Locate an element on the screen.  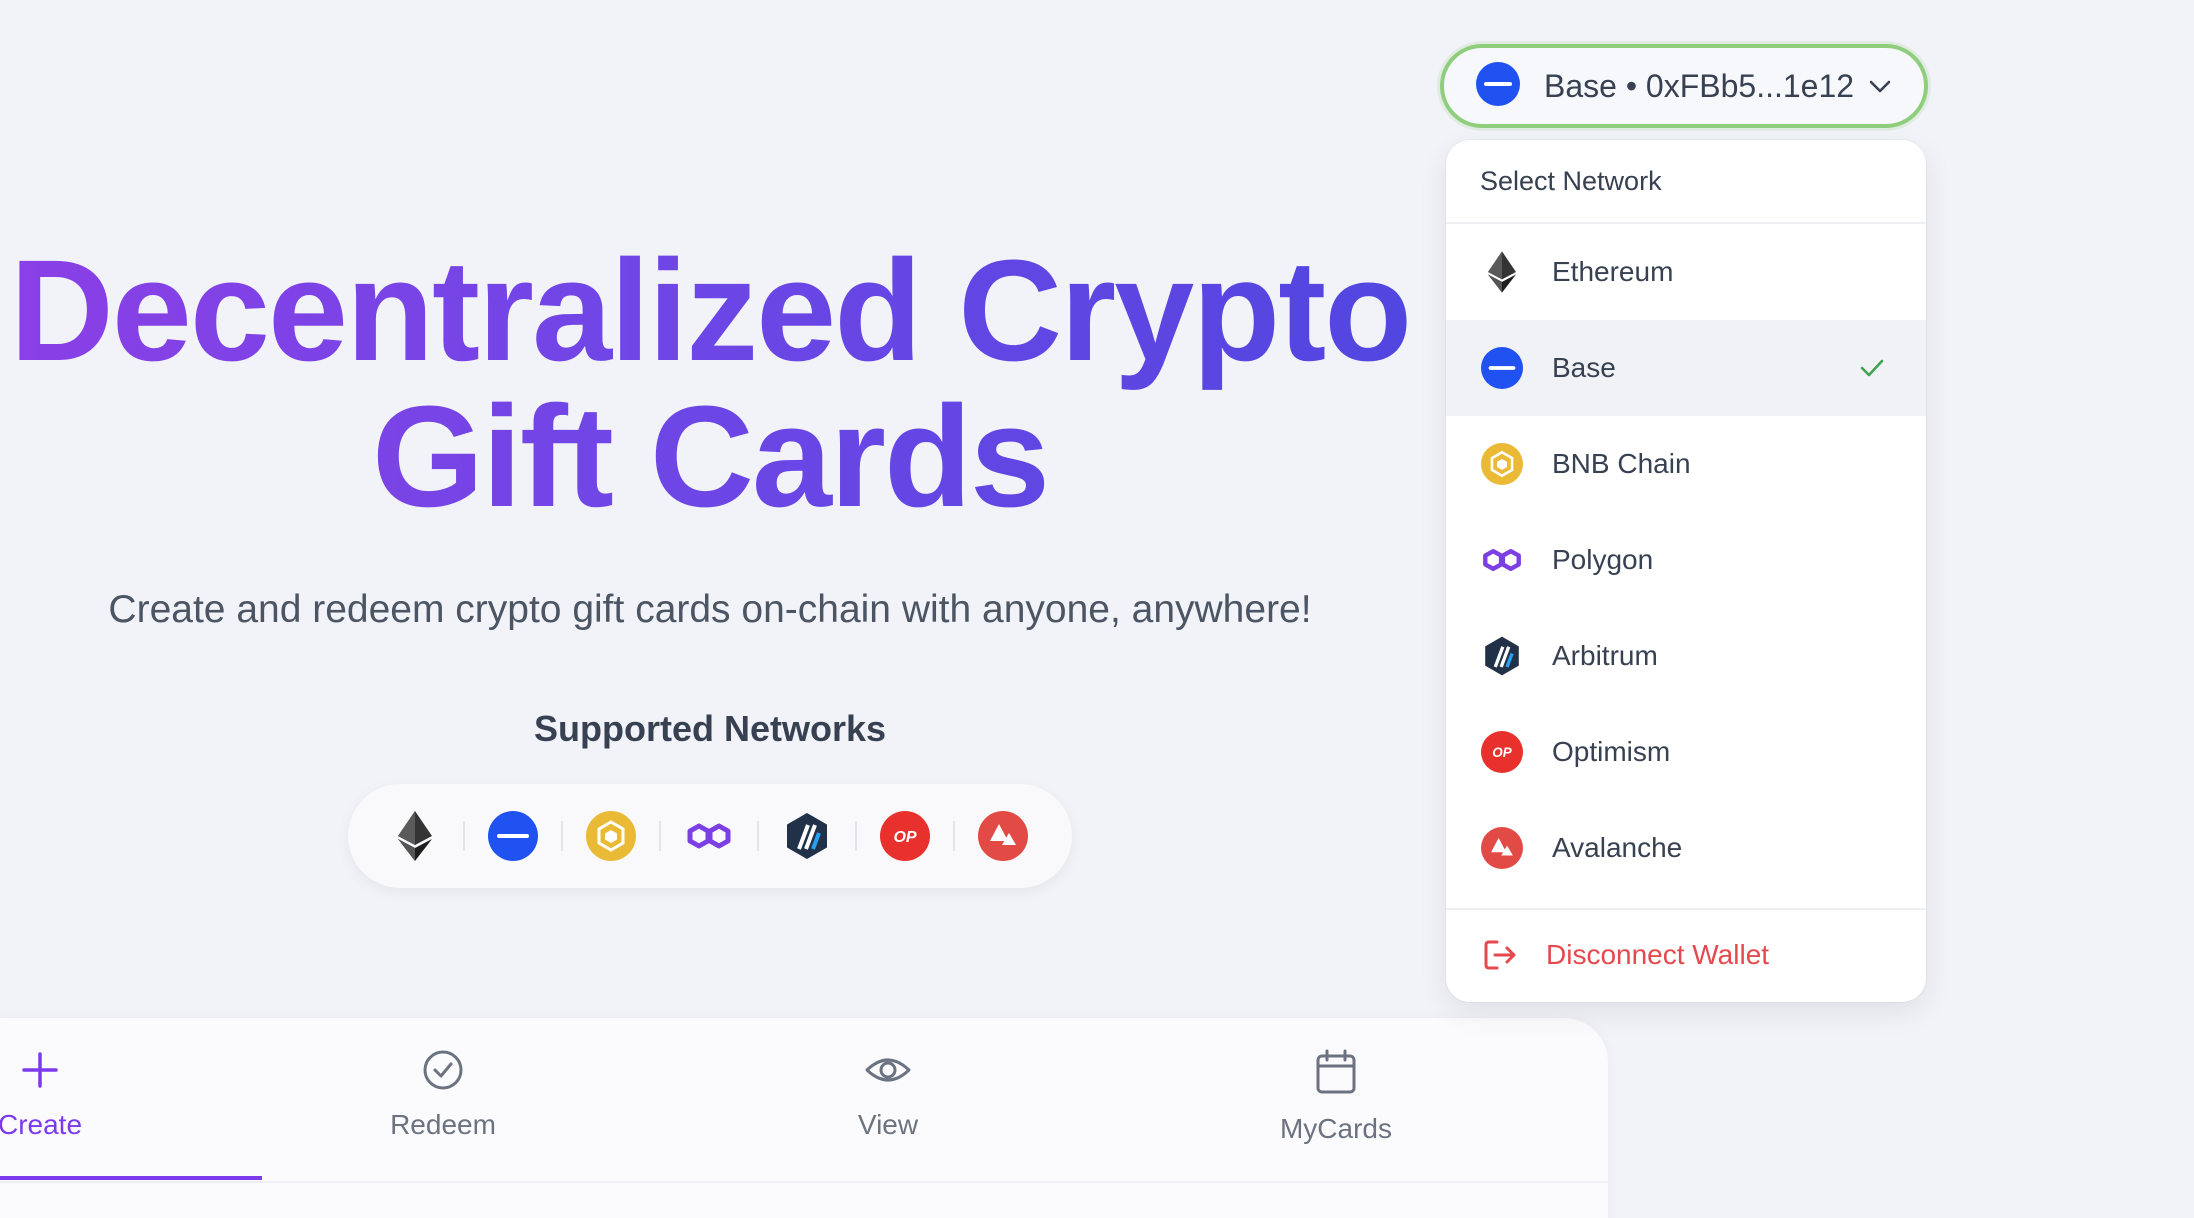
network-option-base: Base is located at coordinates (1686, 368).